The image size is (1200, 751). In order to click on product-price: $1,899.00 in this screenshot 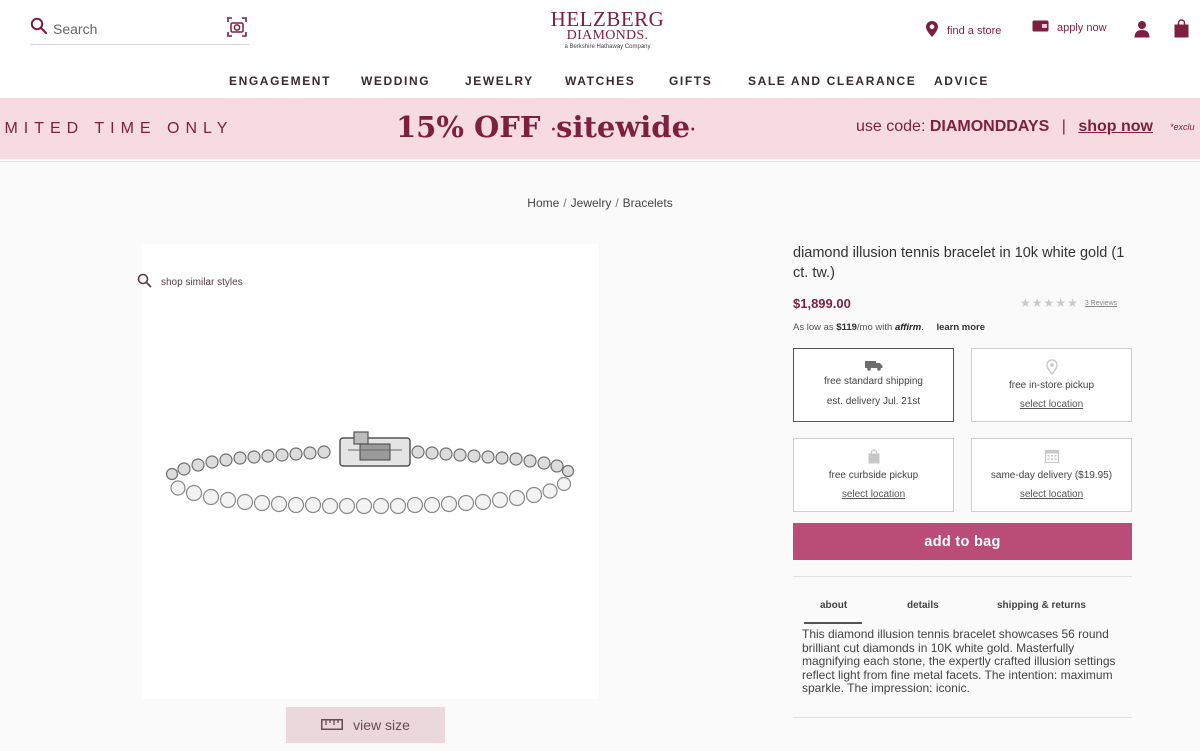, I will do `click(822, 303)`.